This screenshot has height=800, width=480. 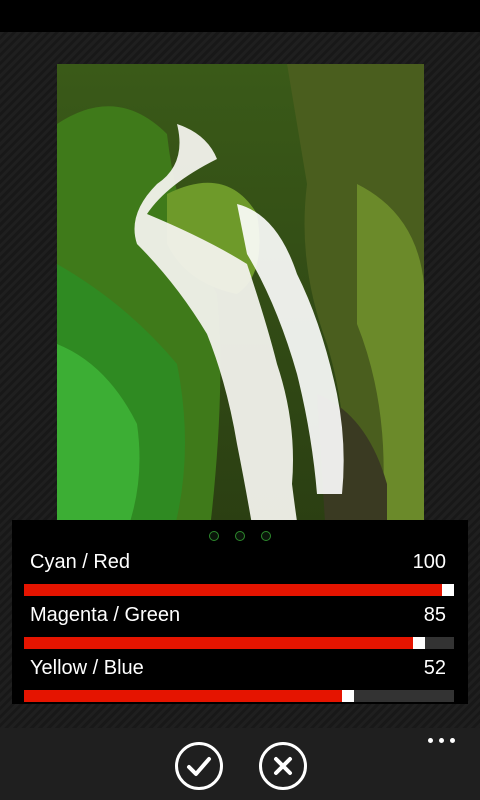 What do you see at coordinates (434, 668) in the screenshot?
I see `slider-value: 52` at bounding box center [434, 668].